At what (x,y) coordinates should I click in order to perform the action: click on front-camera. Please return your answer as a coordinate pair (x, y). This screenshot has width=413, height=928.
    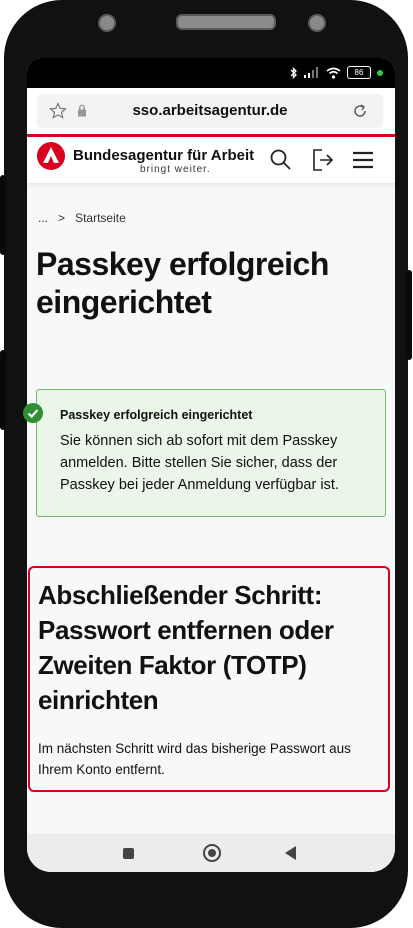
    Looking at the image, I should click on (107, 23).